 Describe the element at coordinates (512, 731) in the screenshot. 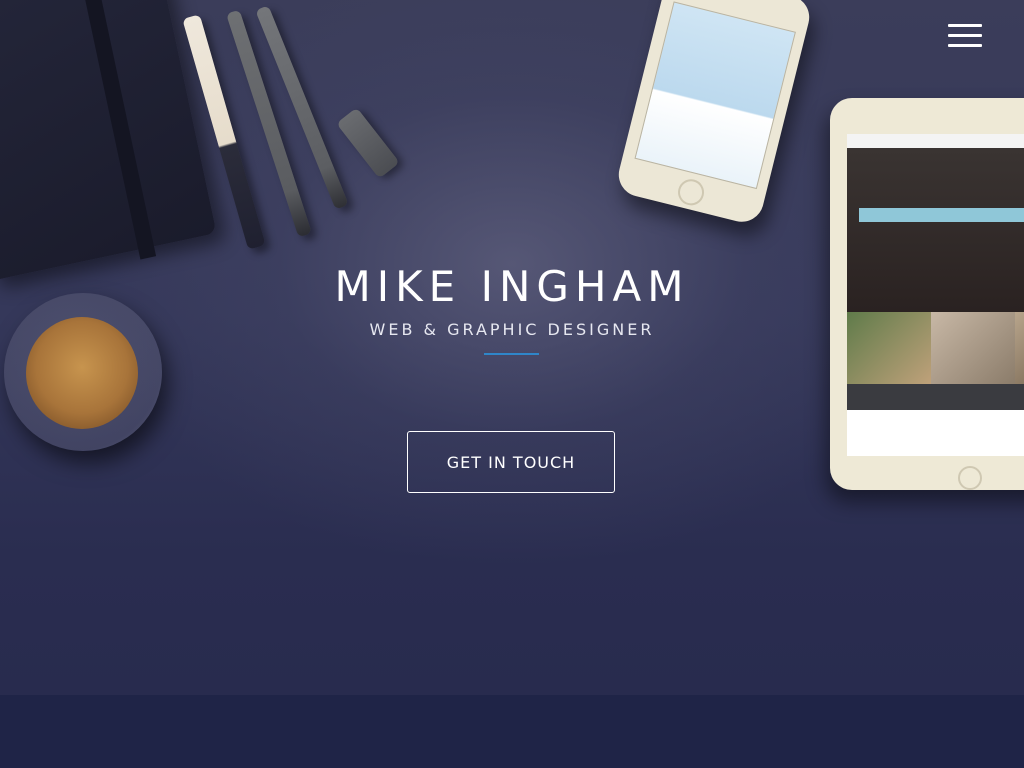

I see `footer-band` at that location.